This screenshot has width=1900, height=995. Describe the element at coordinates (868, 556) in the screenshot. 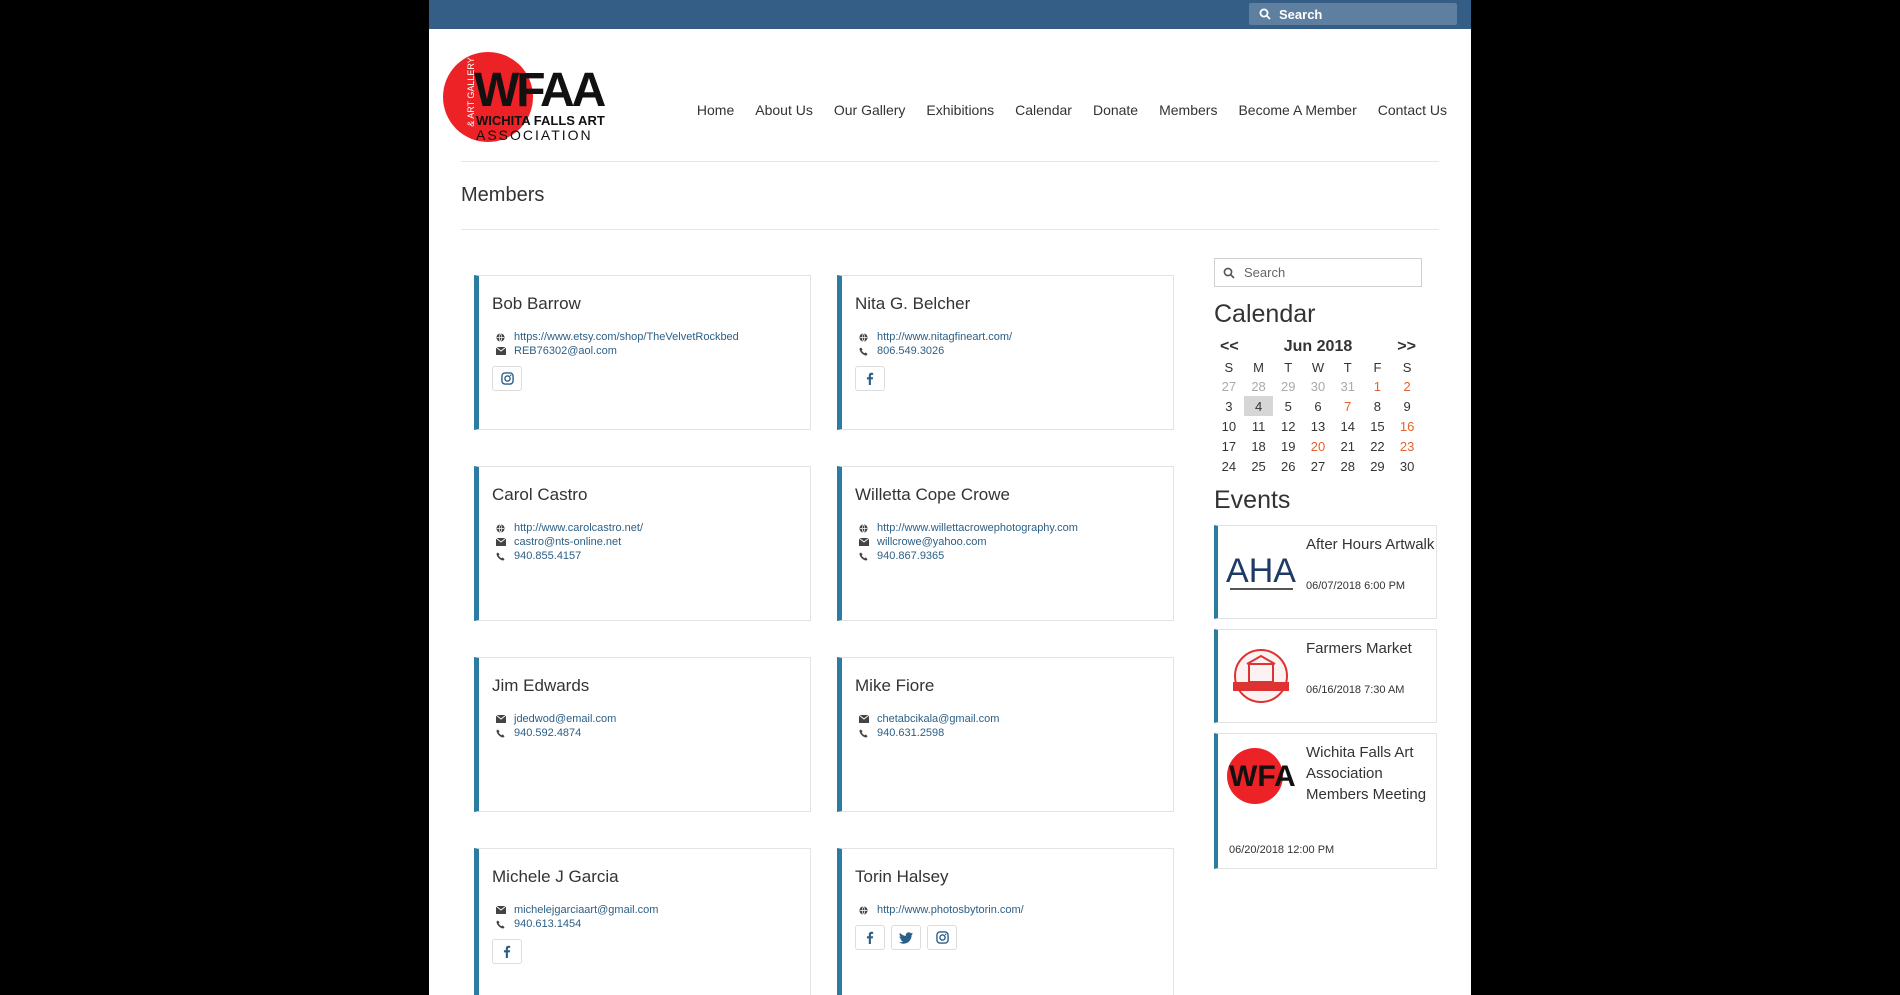

I see `phone-icon` at that location.